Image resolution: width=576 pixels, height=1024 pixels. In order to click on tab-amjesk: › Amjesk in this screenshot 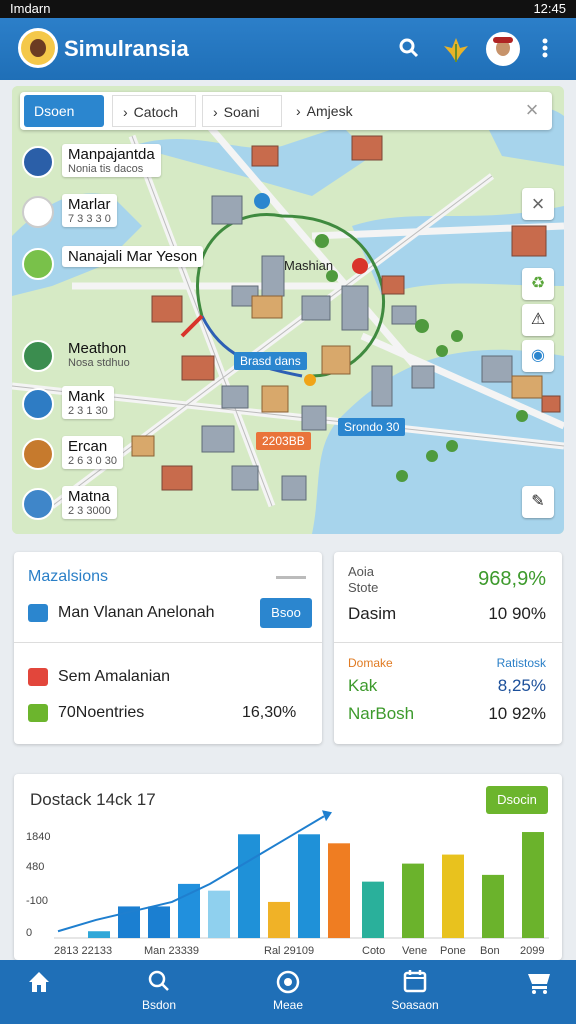, I will do `click(346, 111)`.